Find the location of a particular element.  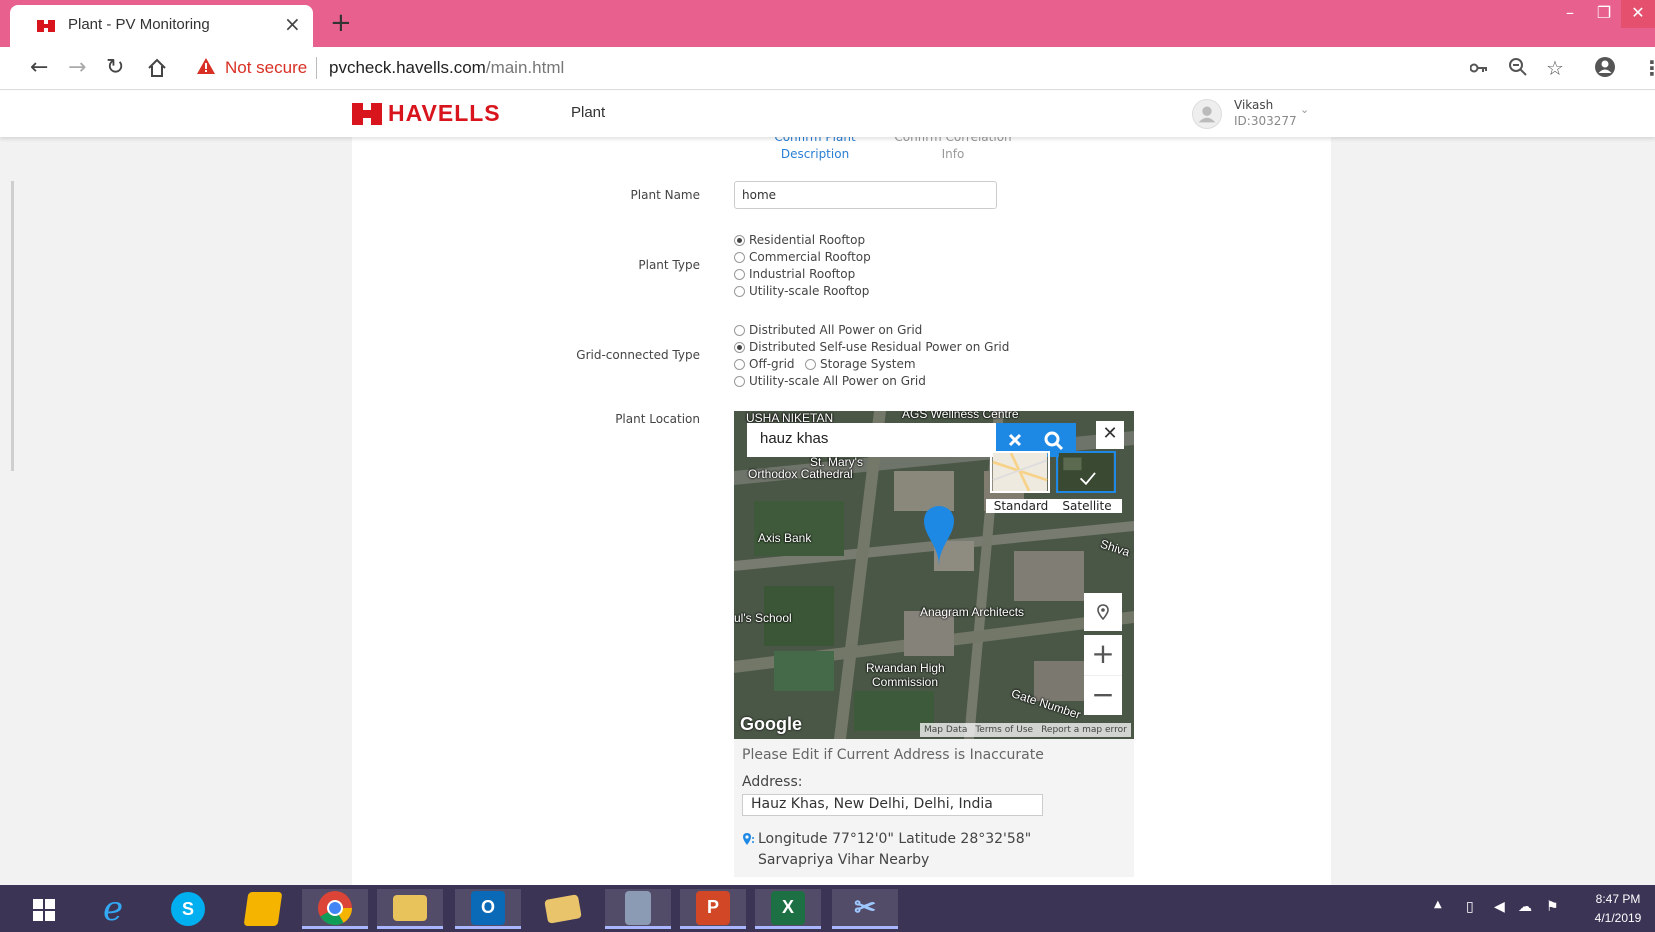

chrome-icon is located at coordinates (335, 909).